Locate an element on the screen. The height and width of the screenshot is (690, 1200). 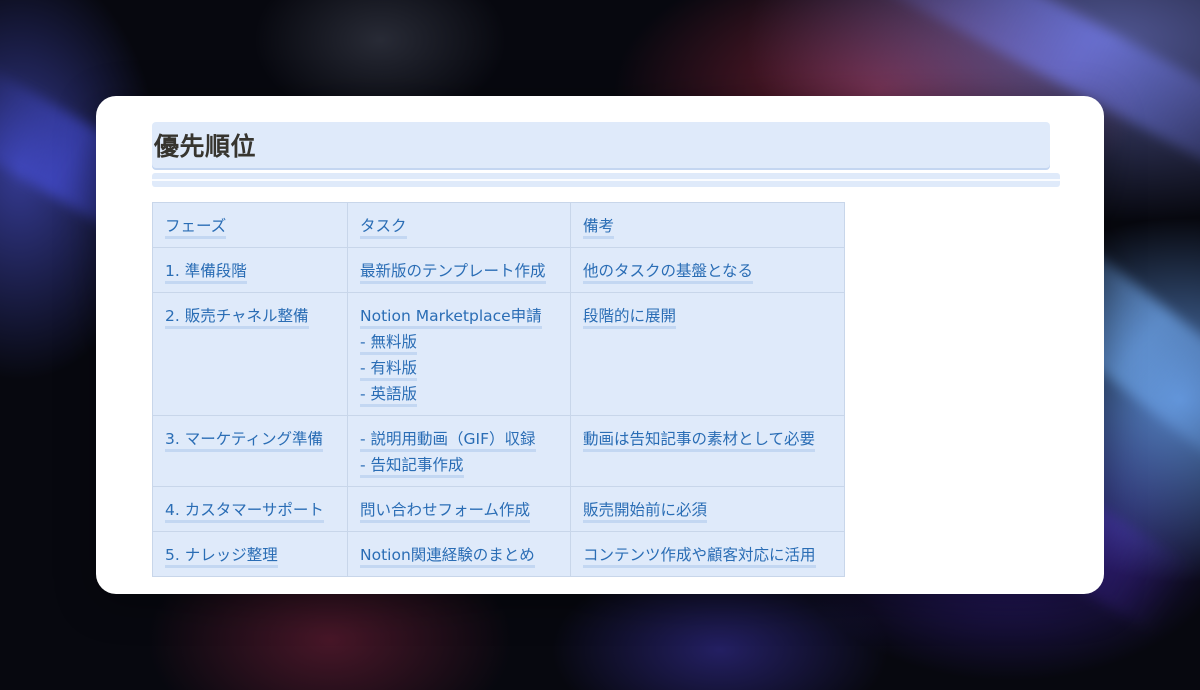
table-cell-task: - 説明用動画（GIF）収録 - 告知記事作成 is located at coordinates (459, 451).